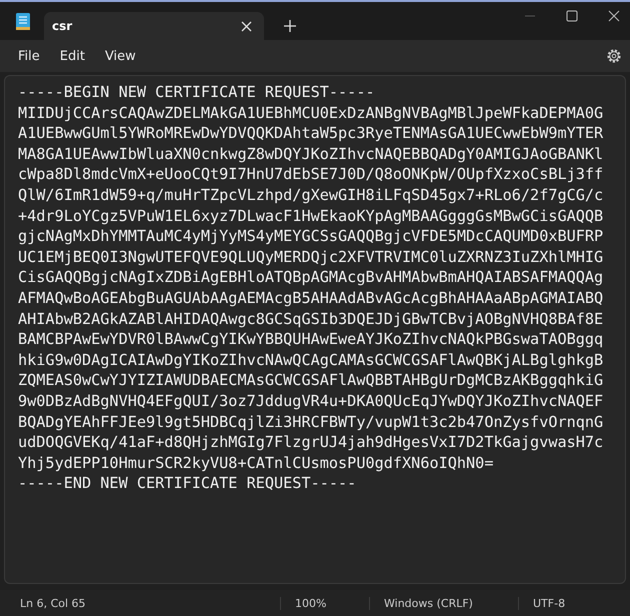 This screenshot has height=616, width=630. I want to click on text-line: MIIDUjCCArsCAQAwZDELMAkGA1UEBhMCU0ExDzANBgNVBAgMBlJpeWFkaDEPMA0G, so click(311, 113).